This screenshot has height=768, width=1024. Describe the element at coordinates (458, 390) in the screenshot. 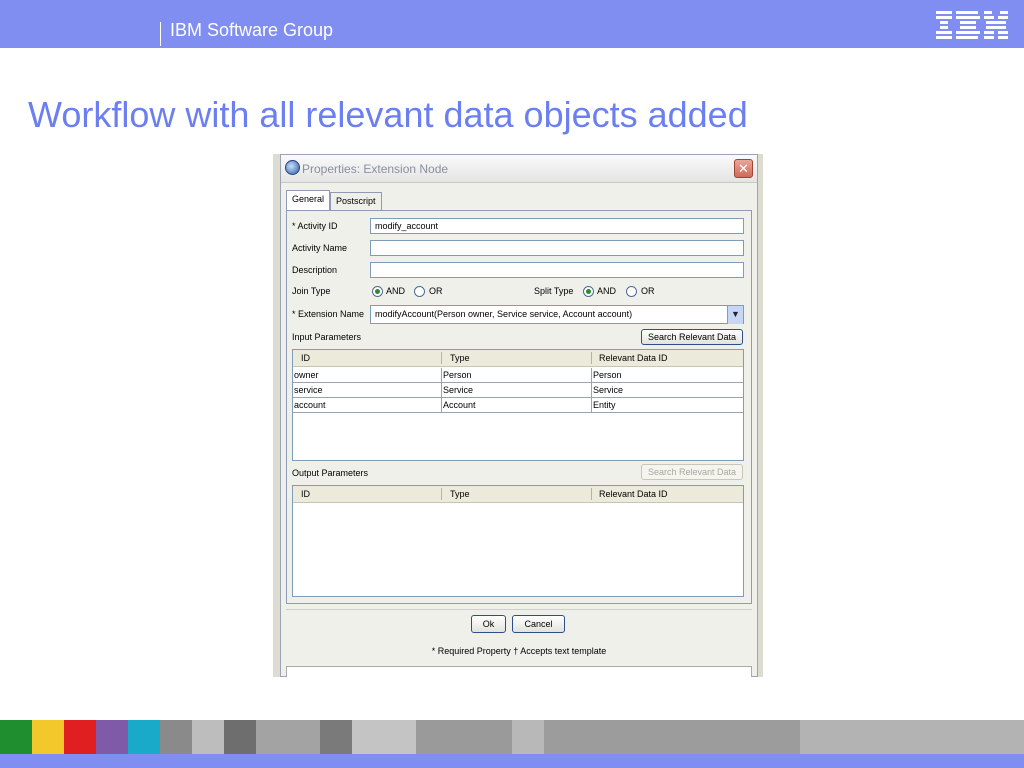

I see `cell-type: Service` at that location.